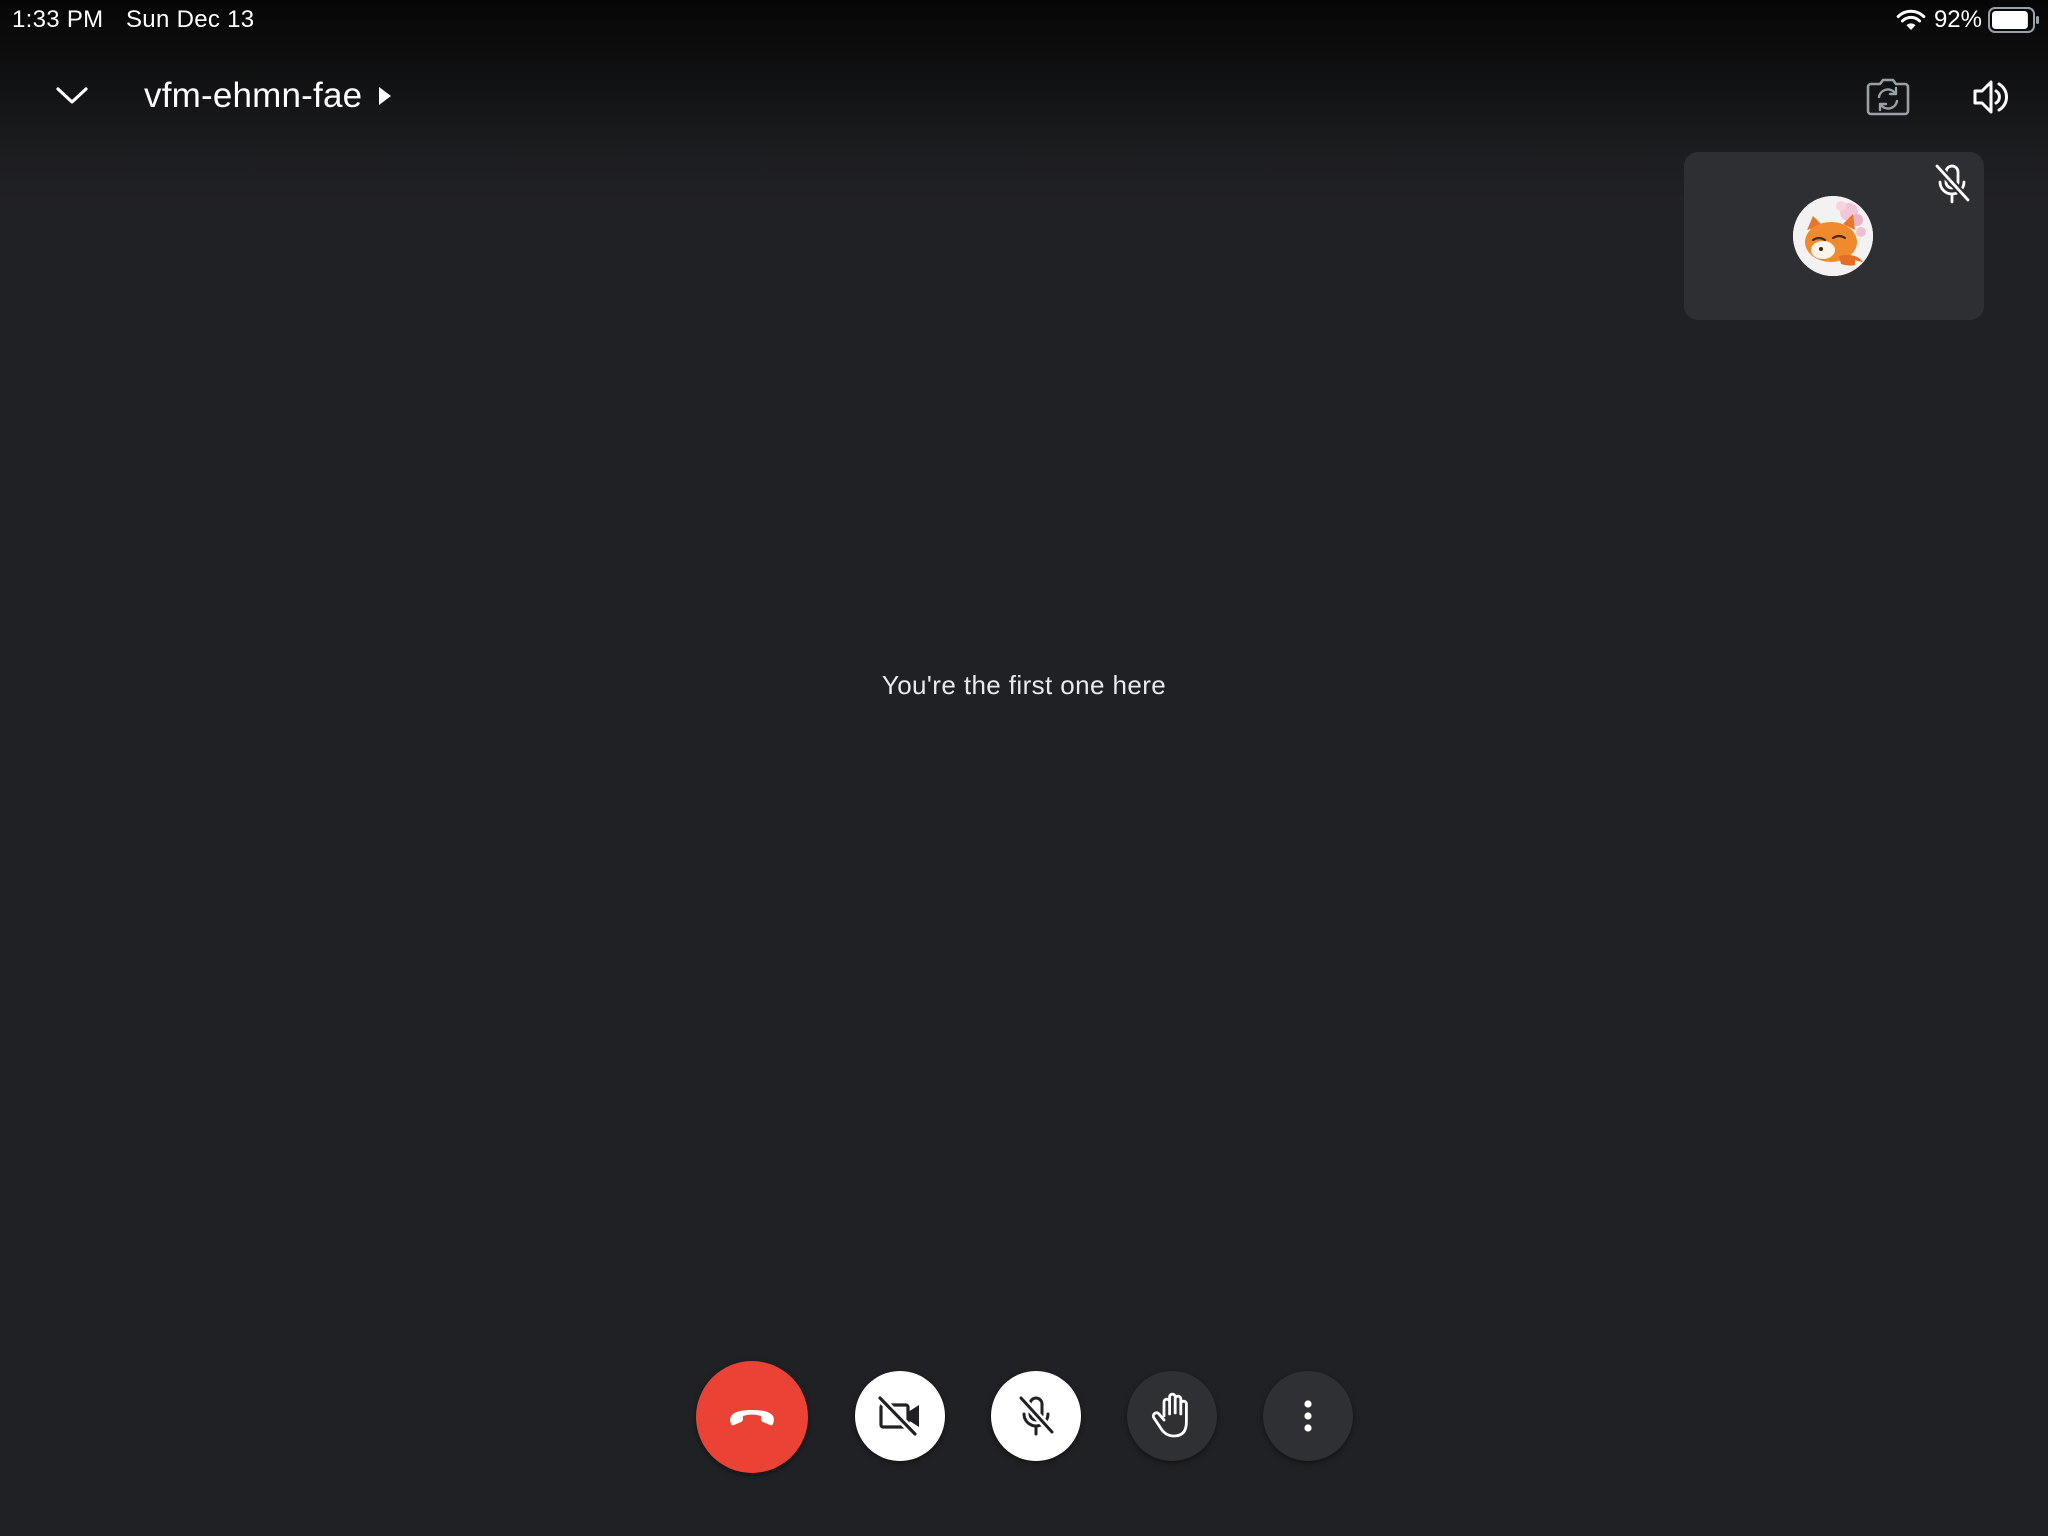 This screenshot has height=1536, width=2048. I want to click on wifi-icon, so click(1911, 19).